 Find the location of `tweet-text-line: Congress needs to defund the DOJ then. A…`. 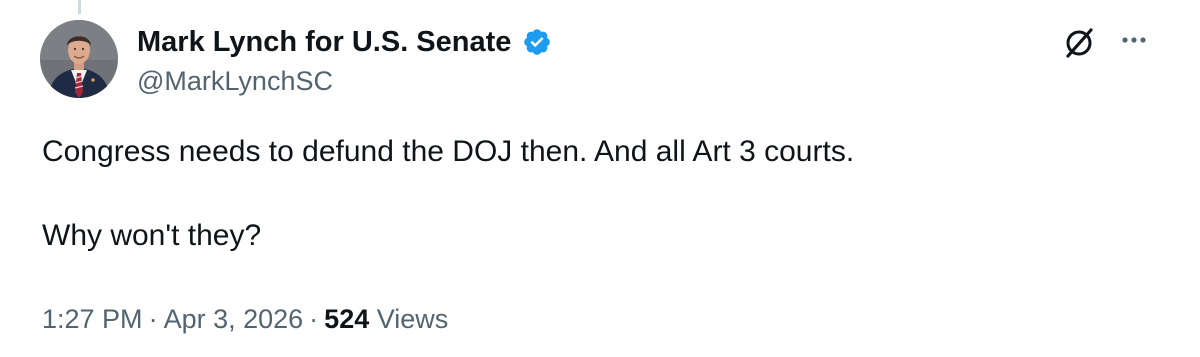

tweet-text-line: Congress needs to defund the DOJ then. A… is located at coordinates (448, 151).